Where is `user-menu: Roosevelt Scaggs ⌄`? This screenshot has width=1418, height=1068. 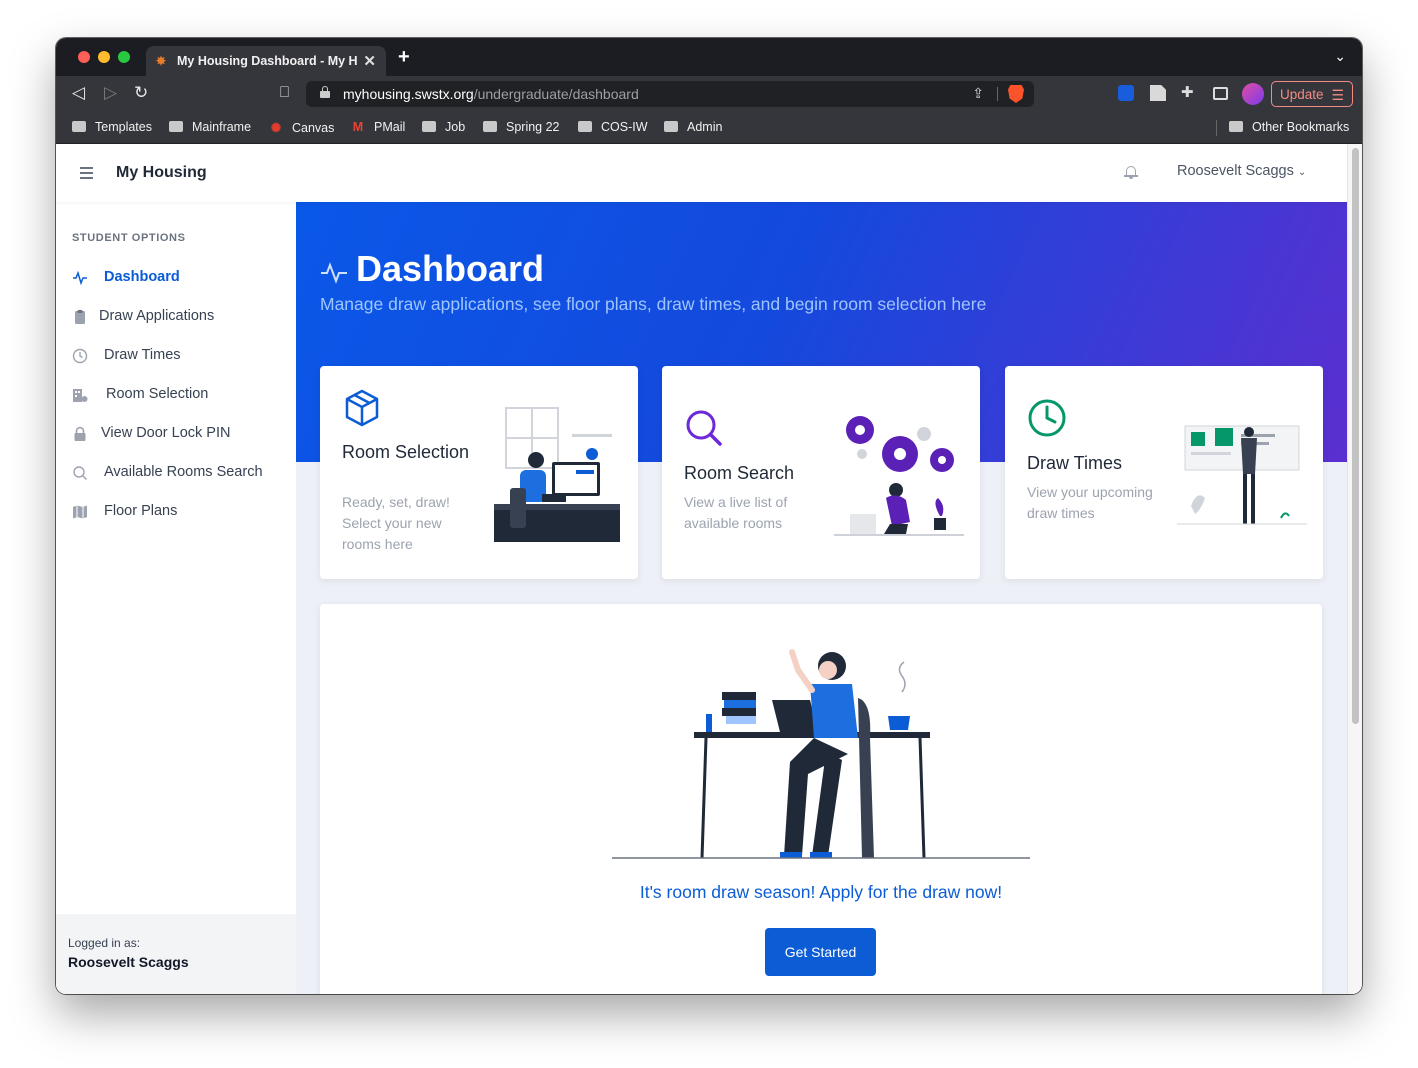 user-menu: Roosevelt Scaggs ⌄ is located at coordinates (1241, 171).